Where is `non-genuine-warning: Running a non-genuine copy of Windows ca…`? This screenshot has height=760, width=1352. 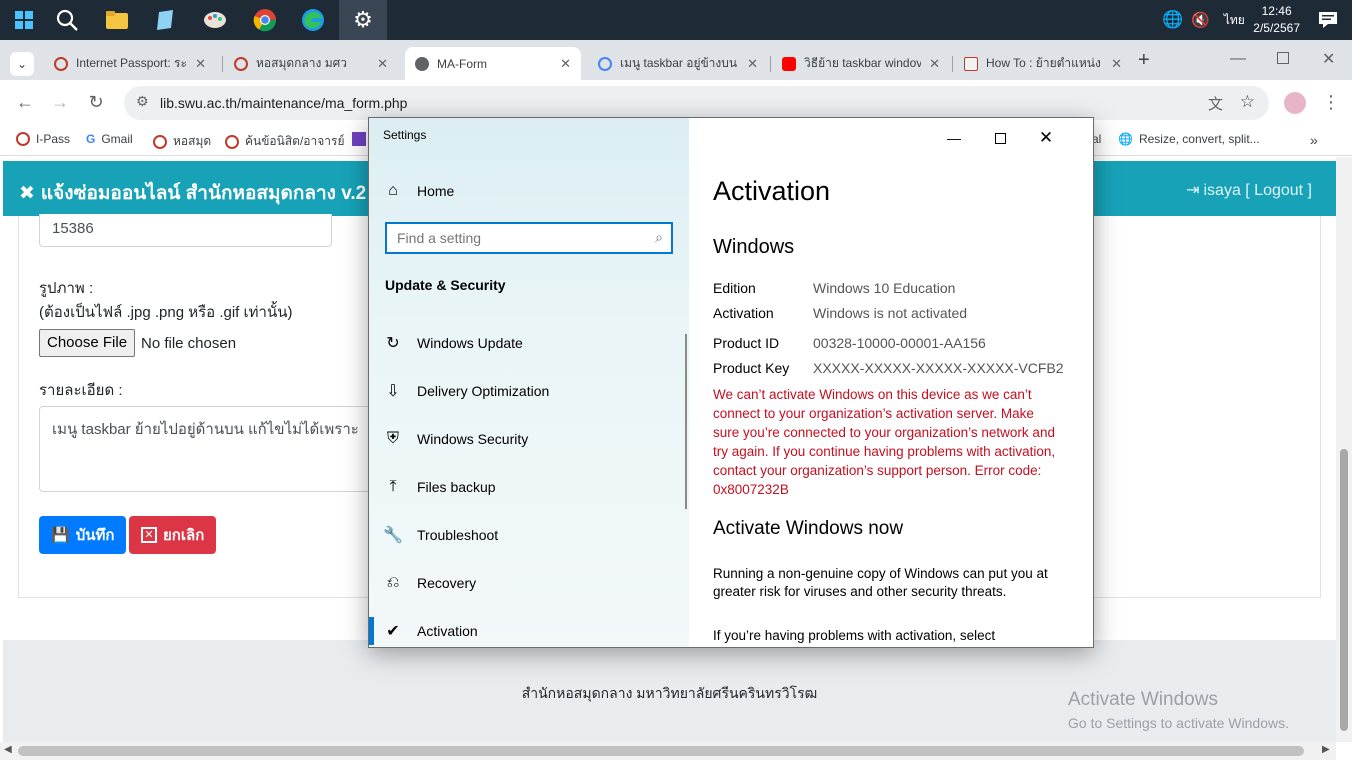 non-genuine-warning: Running a non-genuine copy of Windows ca… is located at coordinates (880, 582).